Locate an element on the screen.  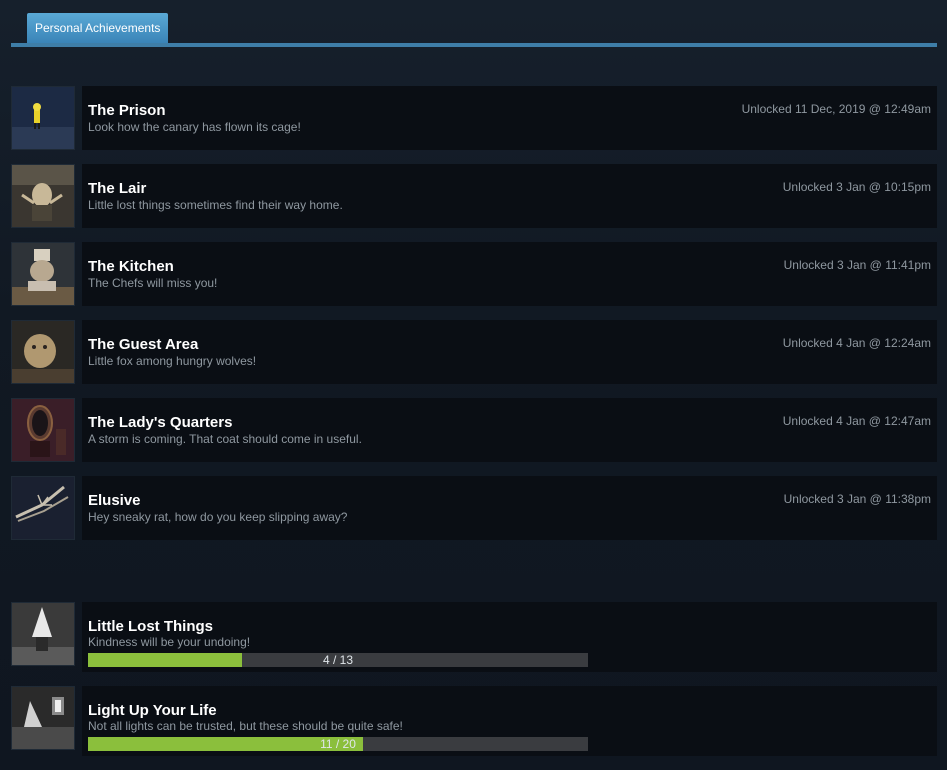
janitor-icon is located at coordinates (43, 196).